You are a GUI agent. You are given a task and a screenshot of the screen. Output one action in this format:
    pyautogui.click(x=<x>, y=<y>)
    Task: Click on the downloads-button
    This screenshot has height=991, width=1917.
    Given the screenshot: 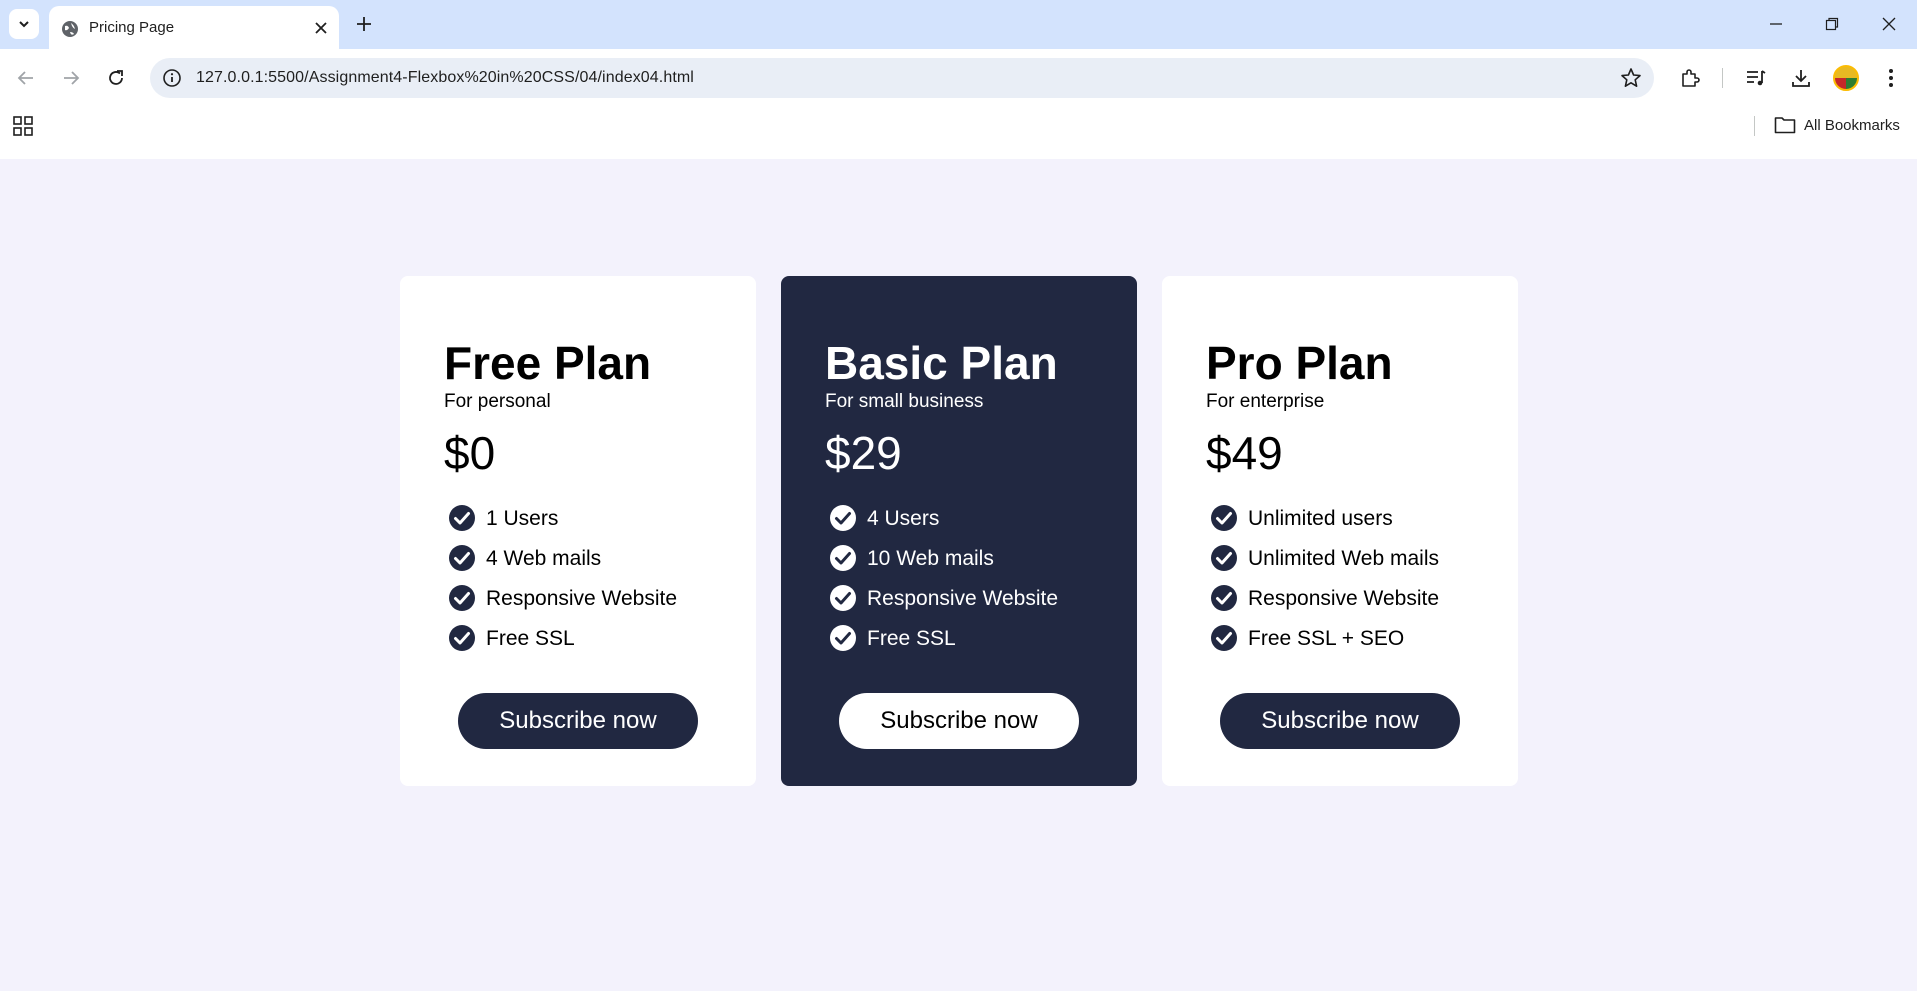 What is the action you would take?
    pyautogui.click(x=1801, y=78)
    